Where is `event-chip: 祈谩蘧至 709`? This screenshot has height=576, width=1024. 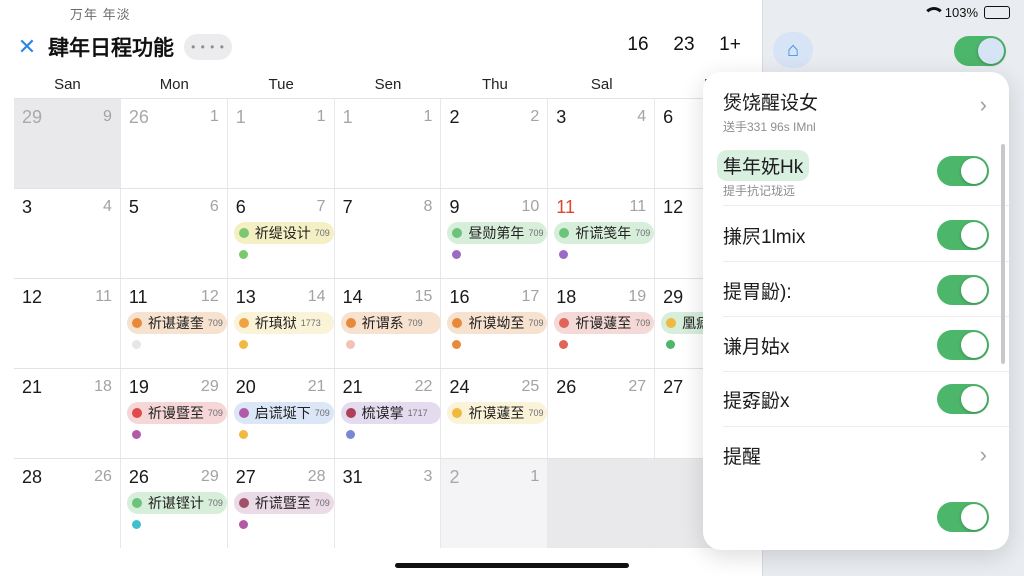 event-chip: 祈谩蘧至 709 is located at coordinates (604, 323).